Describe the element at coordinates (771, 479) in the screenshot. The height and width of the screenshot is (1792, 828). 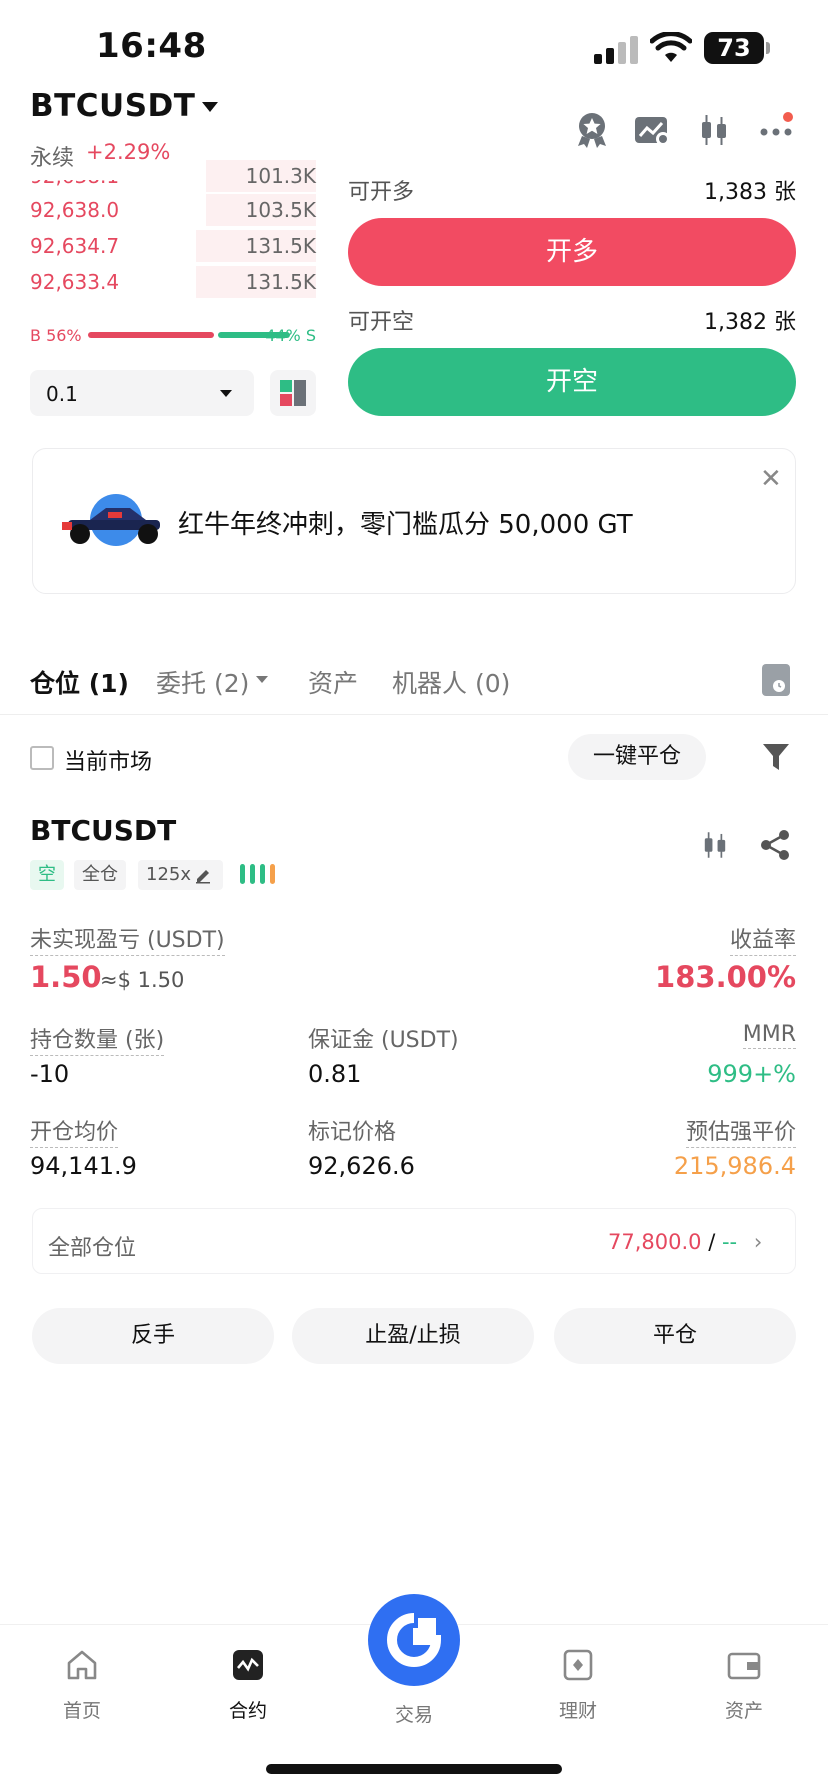
I see `close-icon: ✕` at that location.